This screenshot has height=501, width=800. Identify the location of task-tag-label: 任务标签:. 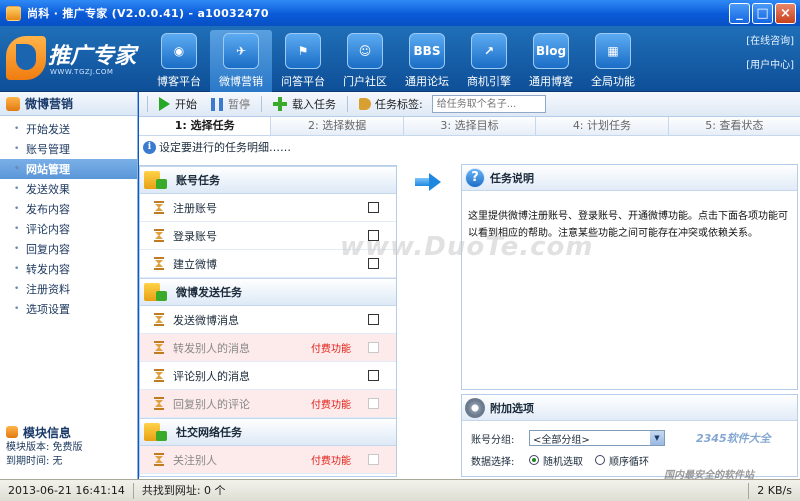
(399, 104).